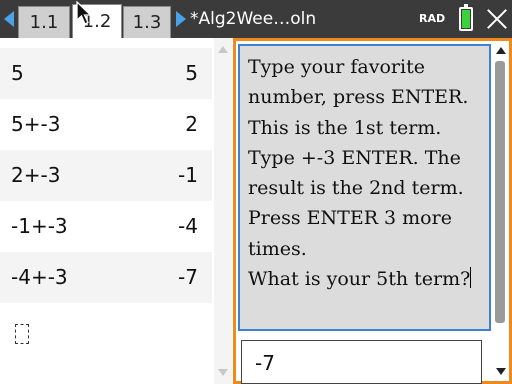 This screenshot has width=512, height=384. What do you see at coordinates (22, 334) in the screenshot?
I see `calculator-entry-line` at bounding box center [22, 334].